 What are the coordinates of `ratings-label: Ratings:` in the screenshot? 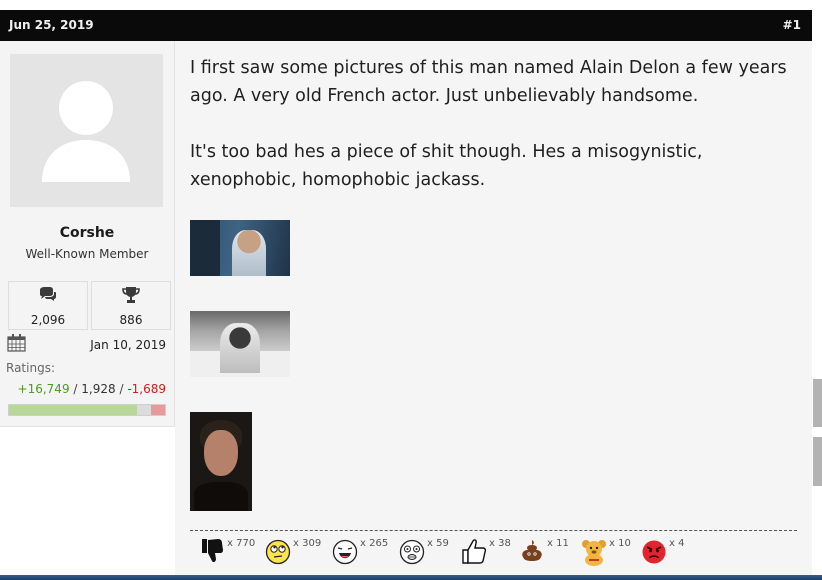 It's located at (30, 368).